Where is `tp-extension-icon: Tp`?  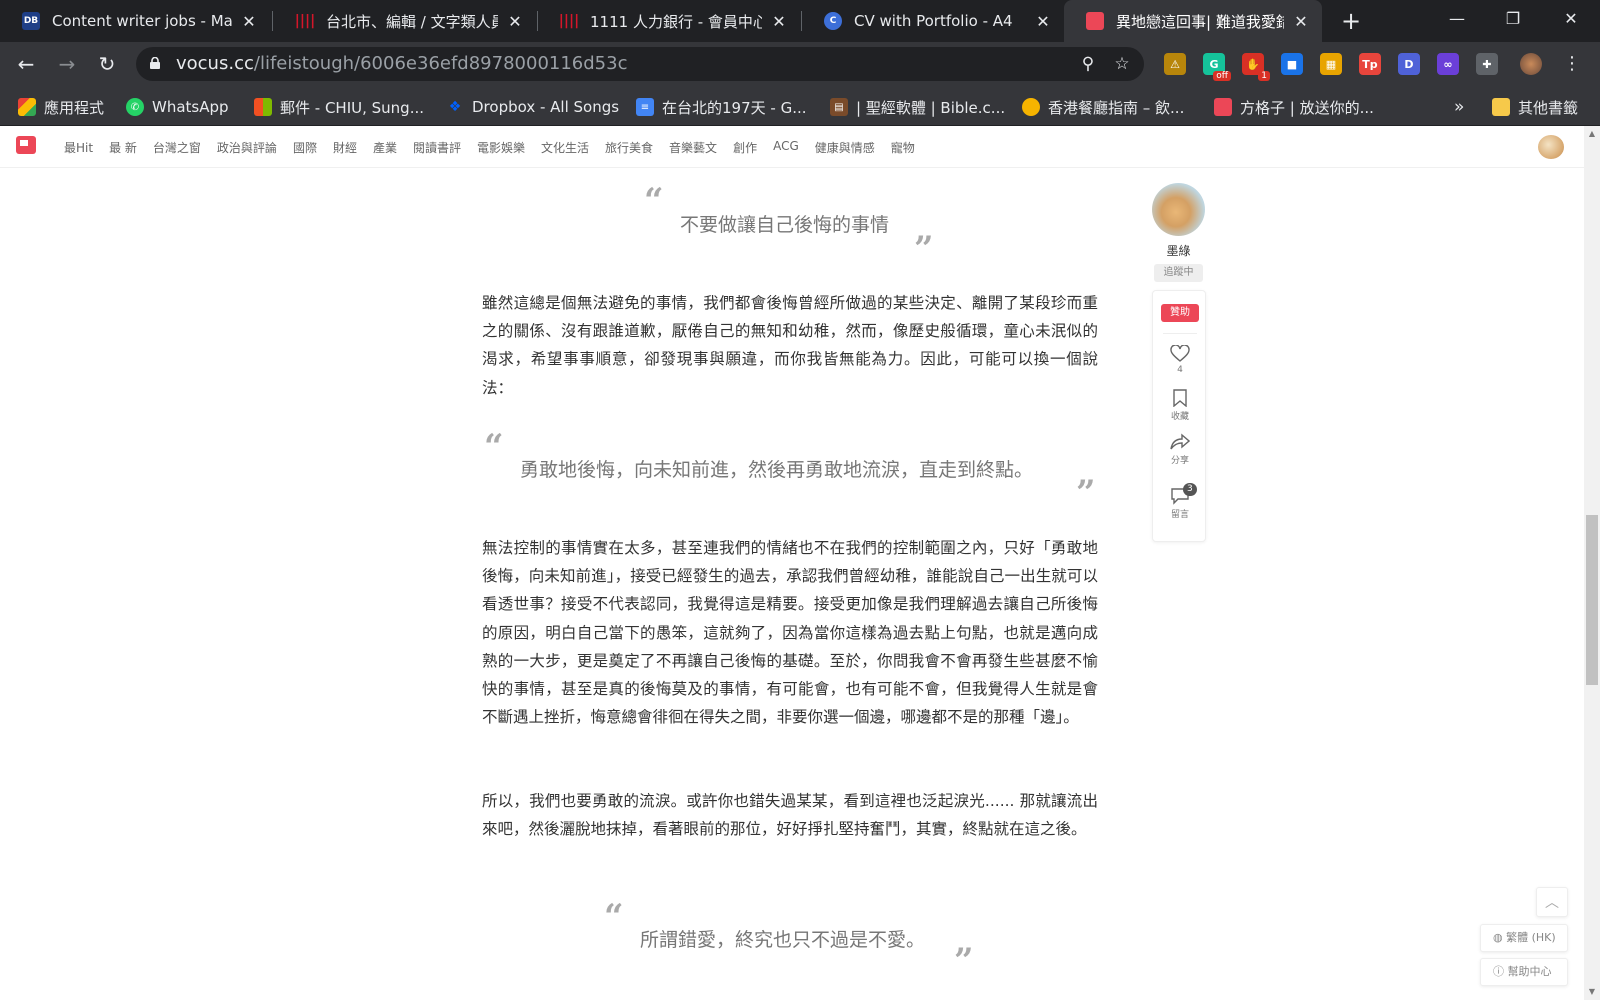 tp-extension-icon: Tp is located at coordinates (1370, 64).